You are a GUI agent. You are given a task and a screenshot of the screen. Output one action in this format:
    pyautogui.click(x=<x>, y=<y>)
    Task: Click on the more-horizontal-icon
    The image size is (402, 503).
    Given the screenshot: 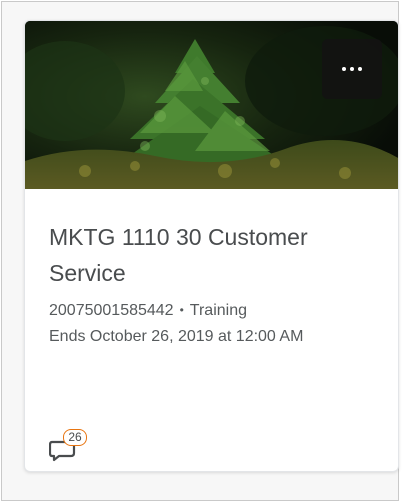 What is the action you would take?
    pyautogui.click(x=352, y=69)
    